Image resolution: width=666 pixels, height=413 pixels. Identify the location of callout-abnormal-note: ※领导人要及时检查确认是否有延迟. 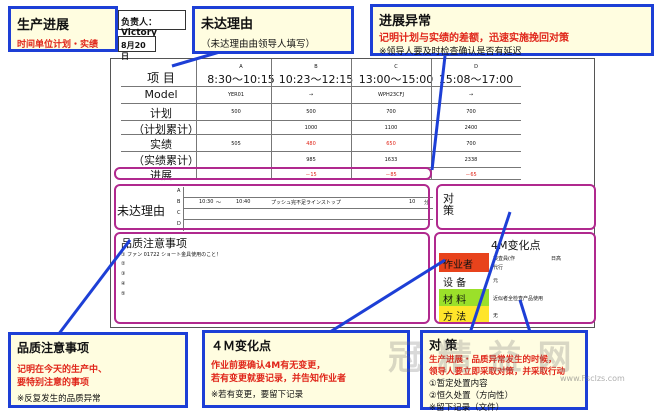
(450, 52).